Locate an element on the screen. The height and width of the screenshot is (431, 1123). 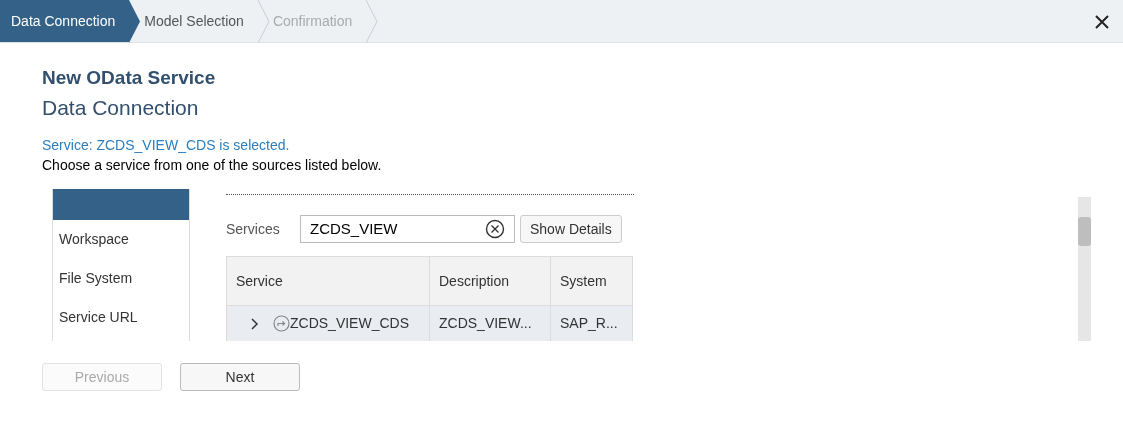
close-icon is located at coordinates (1101, 21).